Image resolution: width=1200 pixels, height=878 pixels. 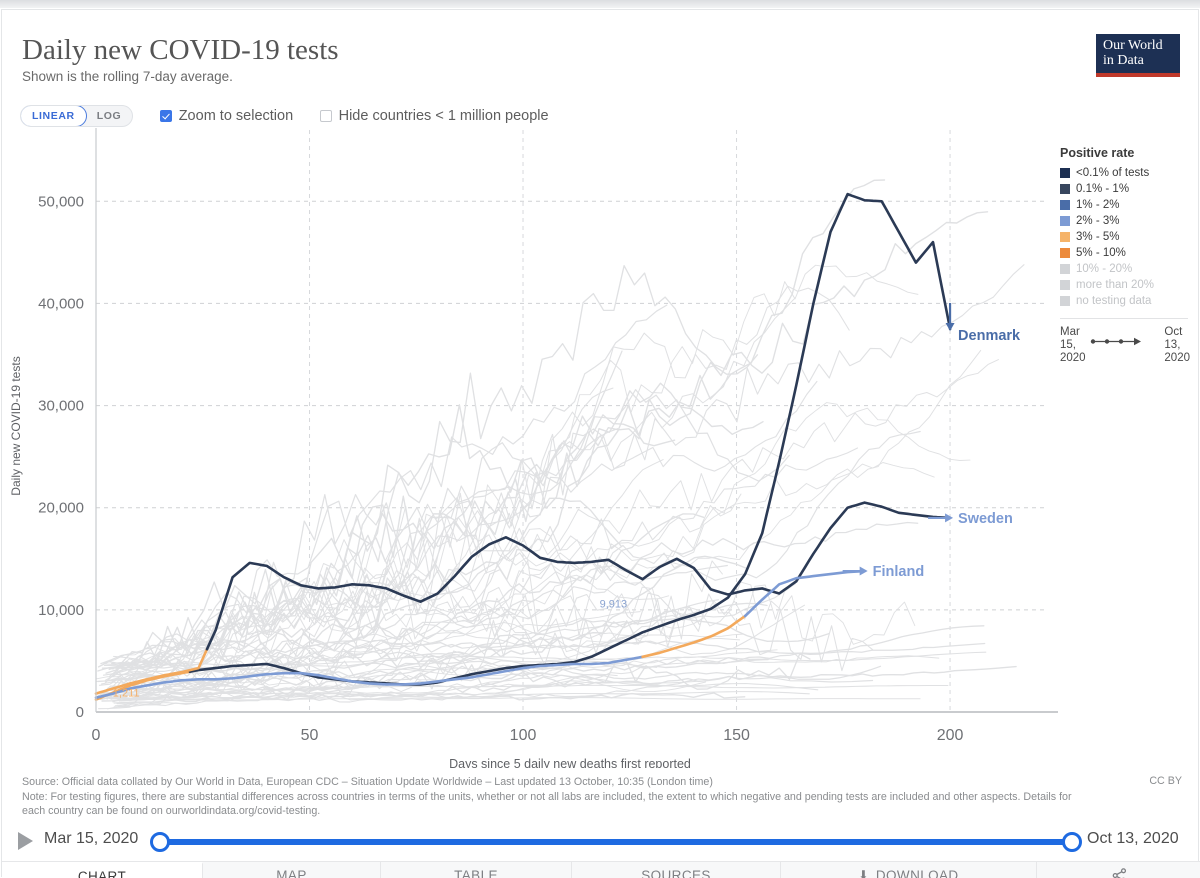 I want to click on country-label: Denmark, so click(x=989, y=336).